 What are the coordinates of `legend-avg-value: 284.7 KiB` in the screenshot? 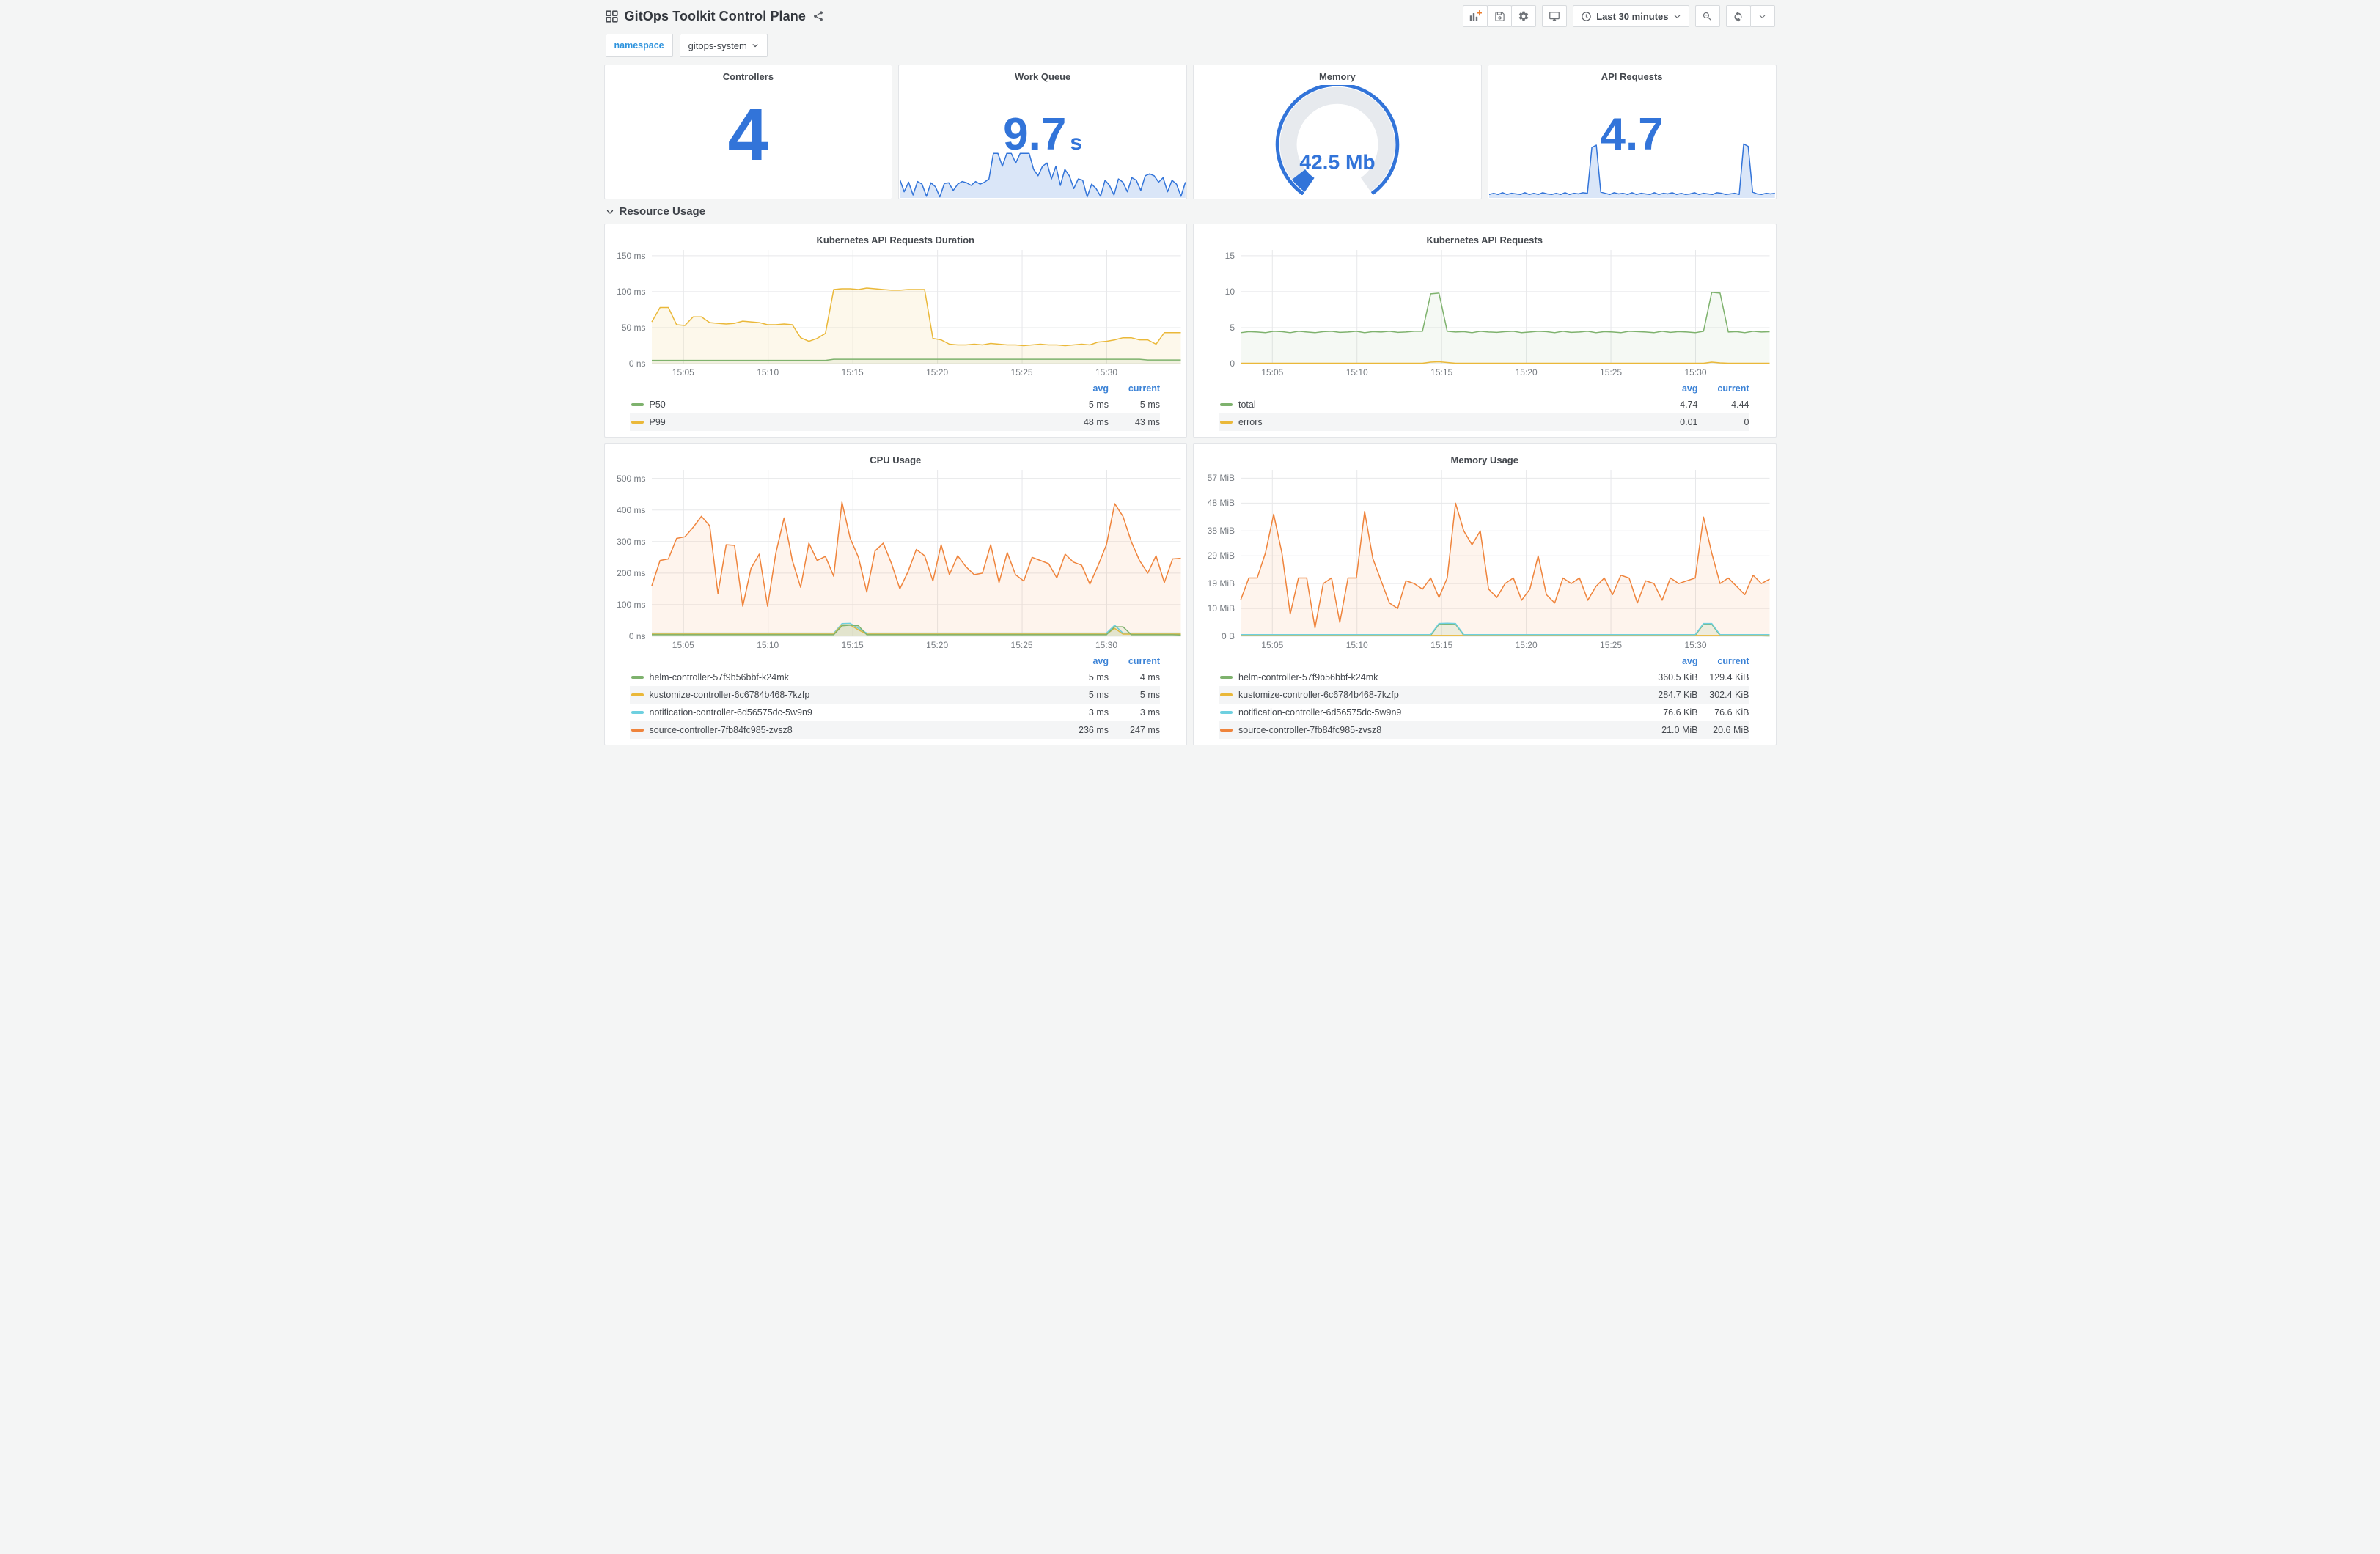 It's located at (1678, 695).